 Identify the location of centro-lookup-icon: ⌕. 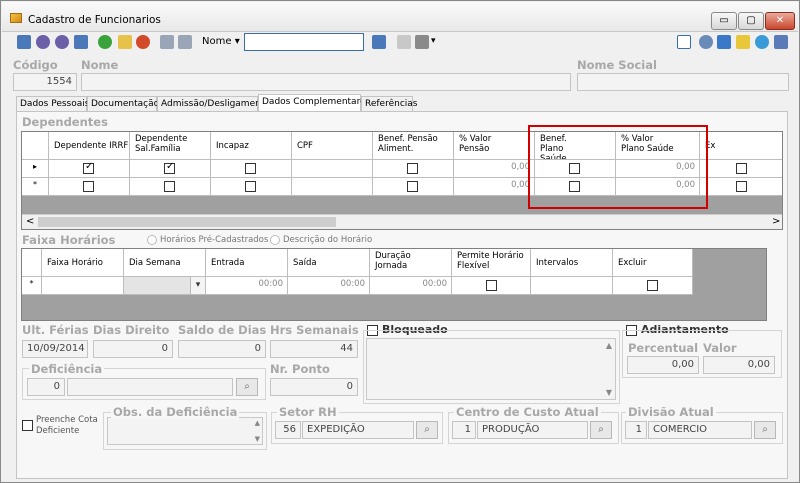
(601, 430).